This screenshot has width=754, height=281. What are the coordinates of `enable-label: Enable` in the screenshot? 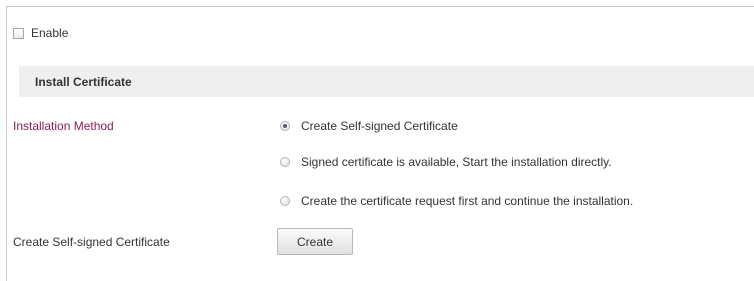 It's located at (50, 33).